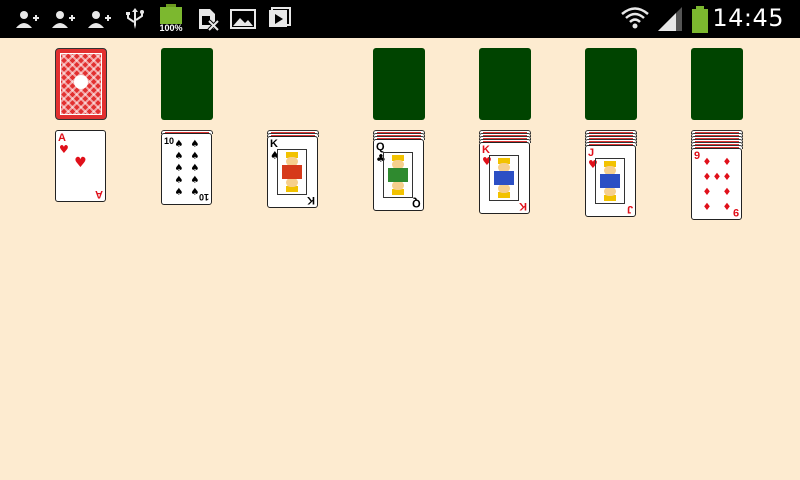 The width and height of the screenshot is (800, 480). What do you see at coordinates (748, 18) in the screenshot?
I see `clock: 14:45` at bounding box center [748, 18].